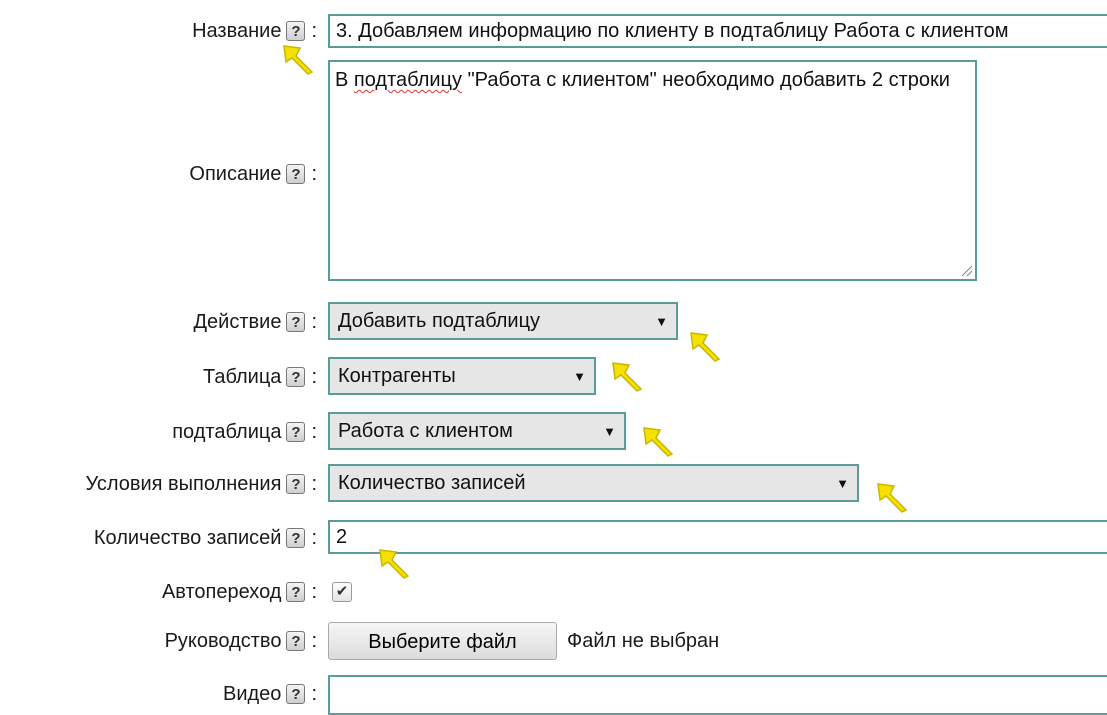 This screenshot has height=715, width=1107. I want to click on subtable-select: Работа с клиентом ▼, so click(477, 431).